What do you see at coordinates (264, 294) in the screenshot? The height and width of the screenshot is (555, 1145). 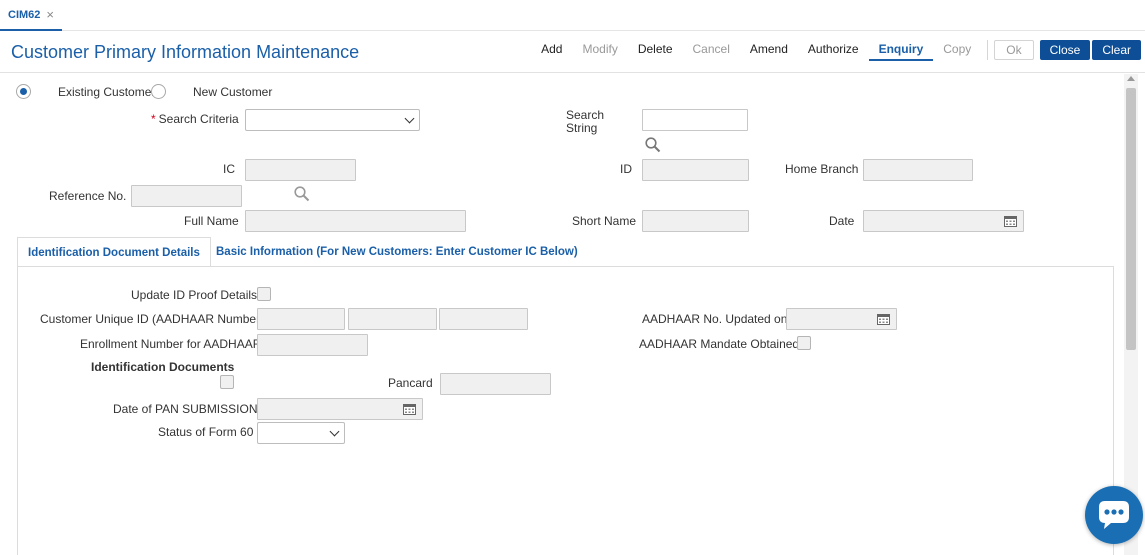 I see `update-id-proof-checkbox` at bounding box center [264, 294].